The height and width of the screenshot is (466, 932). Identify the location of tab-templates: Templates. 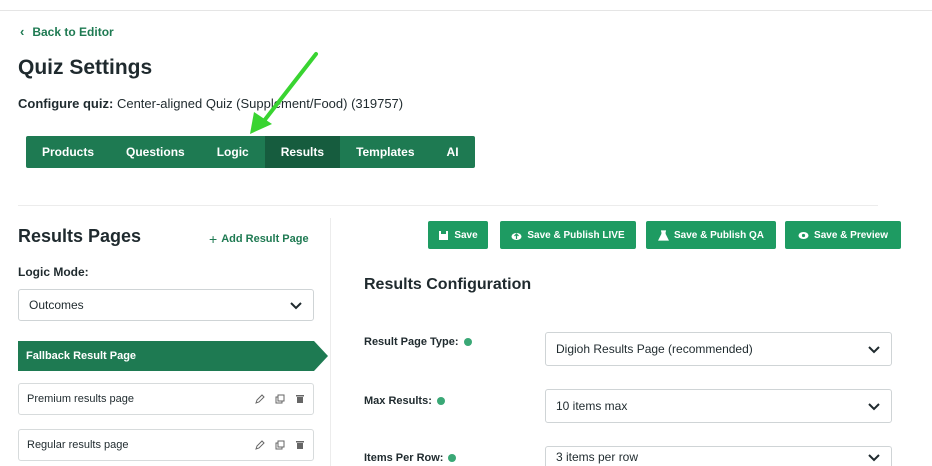
(385, 152).